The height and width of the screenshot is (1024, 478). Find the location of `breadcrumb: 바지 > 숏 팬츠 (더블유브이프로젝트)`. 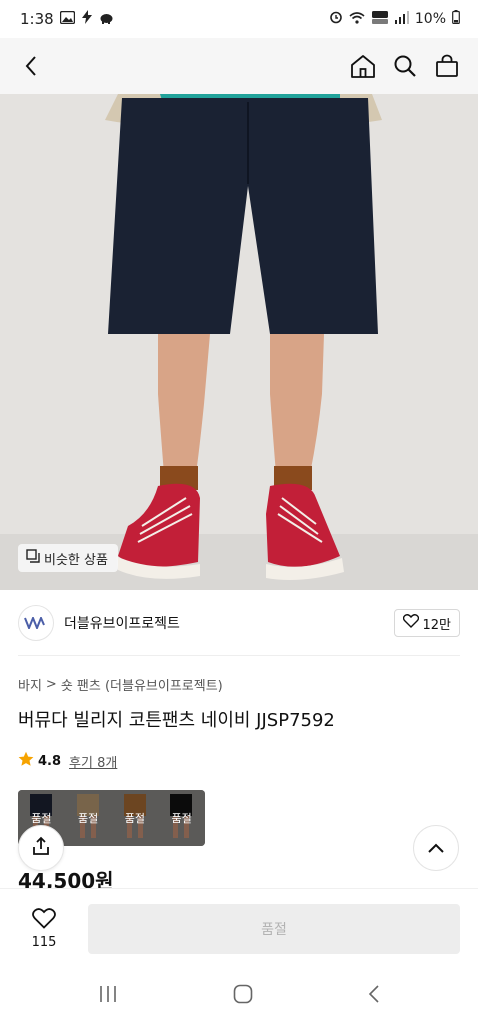

breadcrumb: 바지 > 숏 팬츠 (더블유브이프로젝트) is located at coordinates (120, 684).